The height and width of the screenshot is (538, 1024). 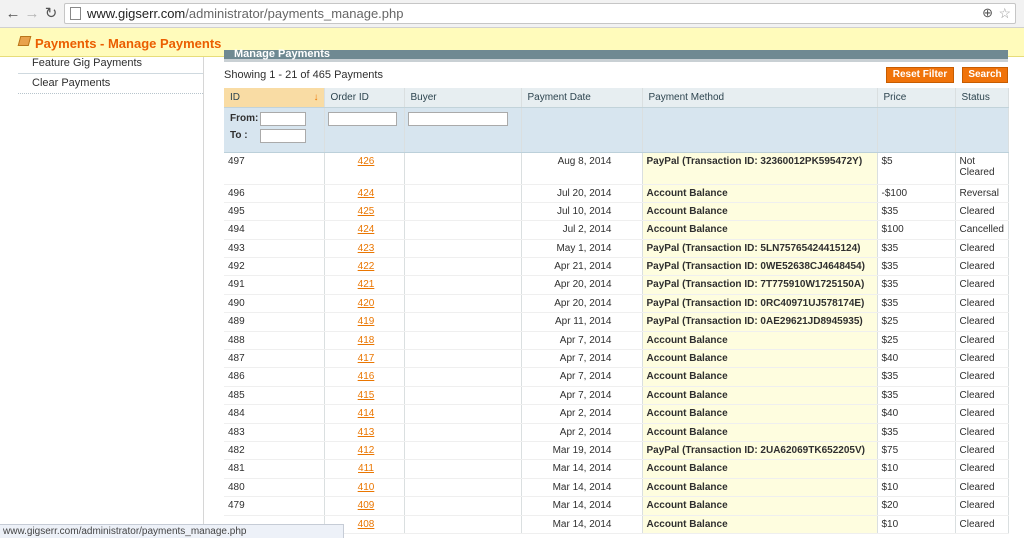 What do you see at coordinates (366, 266) in the screenshot?
I see `order-link: 422` at bounding box center [366, 266].